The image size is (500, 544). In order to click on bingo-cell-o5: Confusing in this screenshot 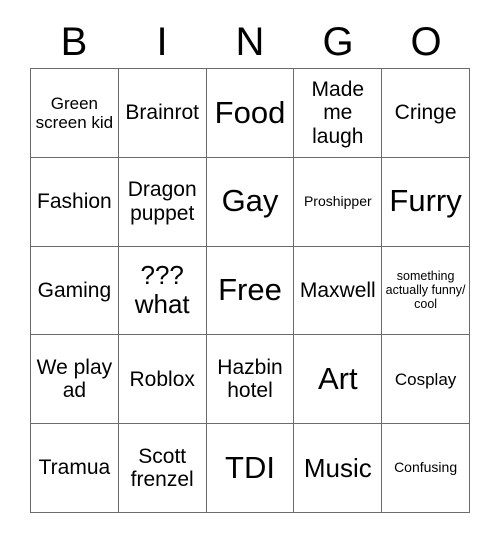, I will do `click(426, 468)`.